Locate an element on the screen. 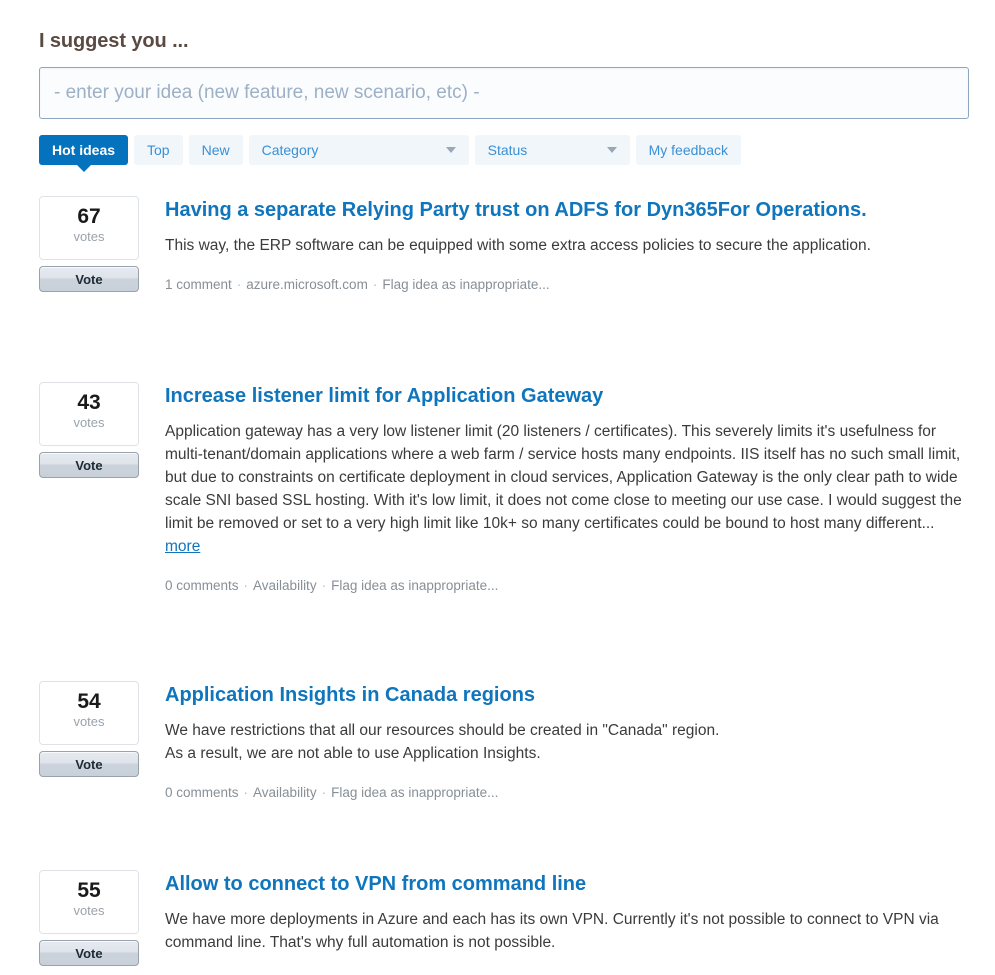 The width and height of the screenshot is (995, 975). tab-my-feedback: My feedback is located at coordinates (688, 150).